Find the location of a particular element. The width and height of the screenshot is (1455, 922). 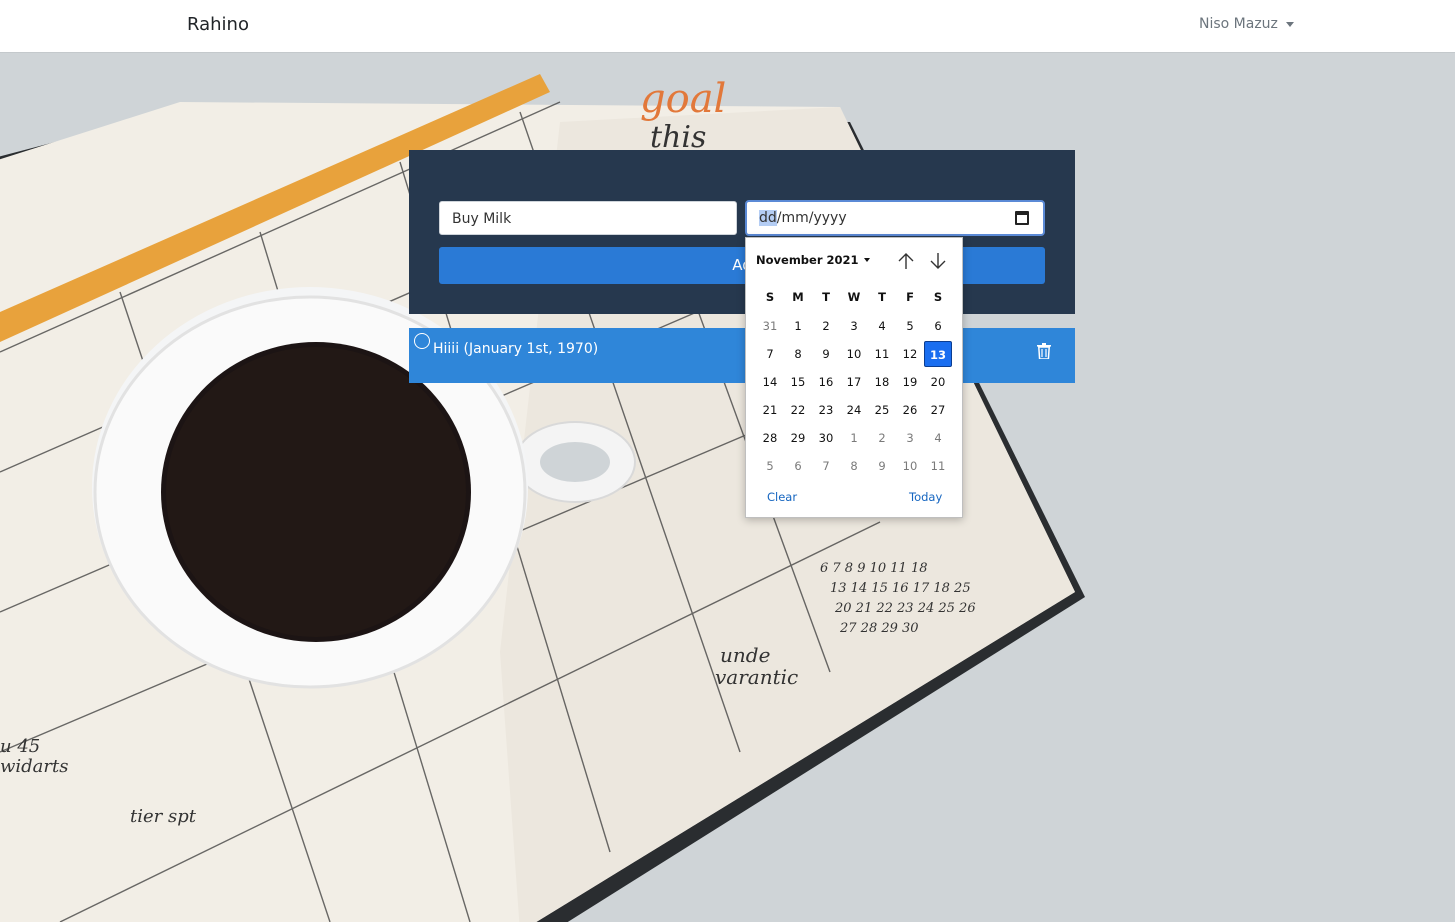

day-cell: 31 is located at coordinates (770, 326).